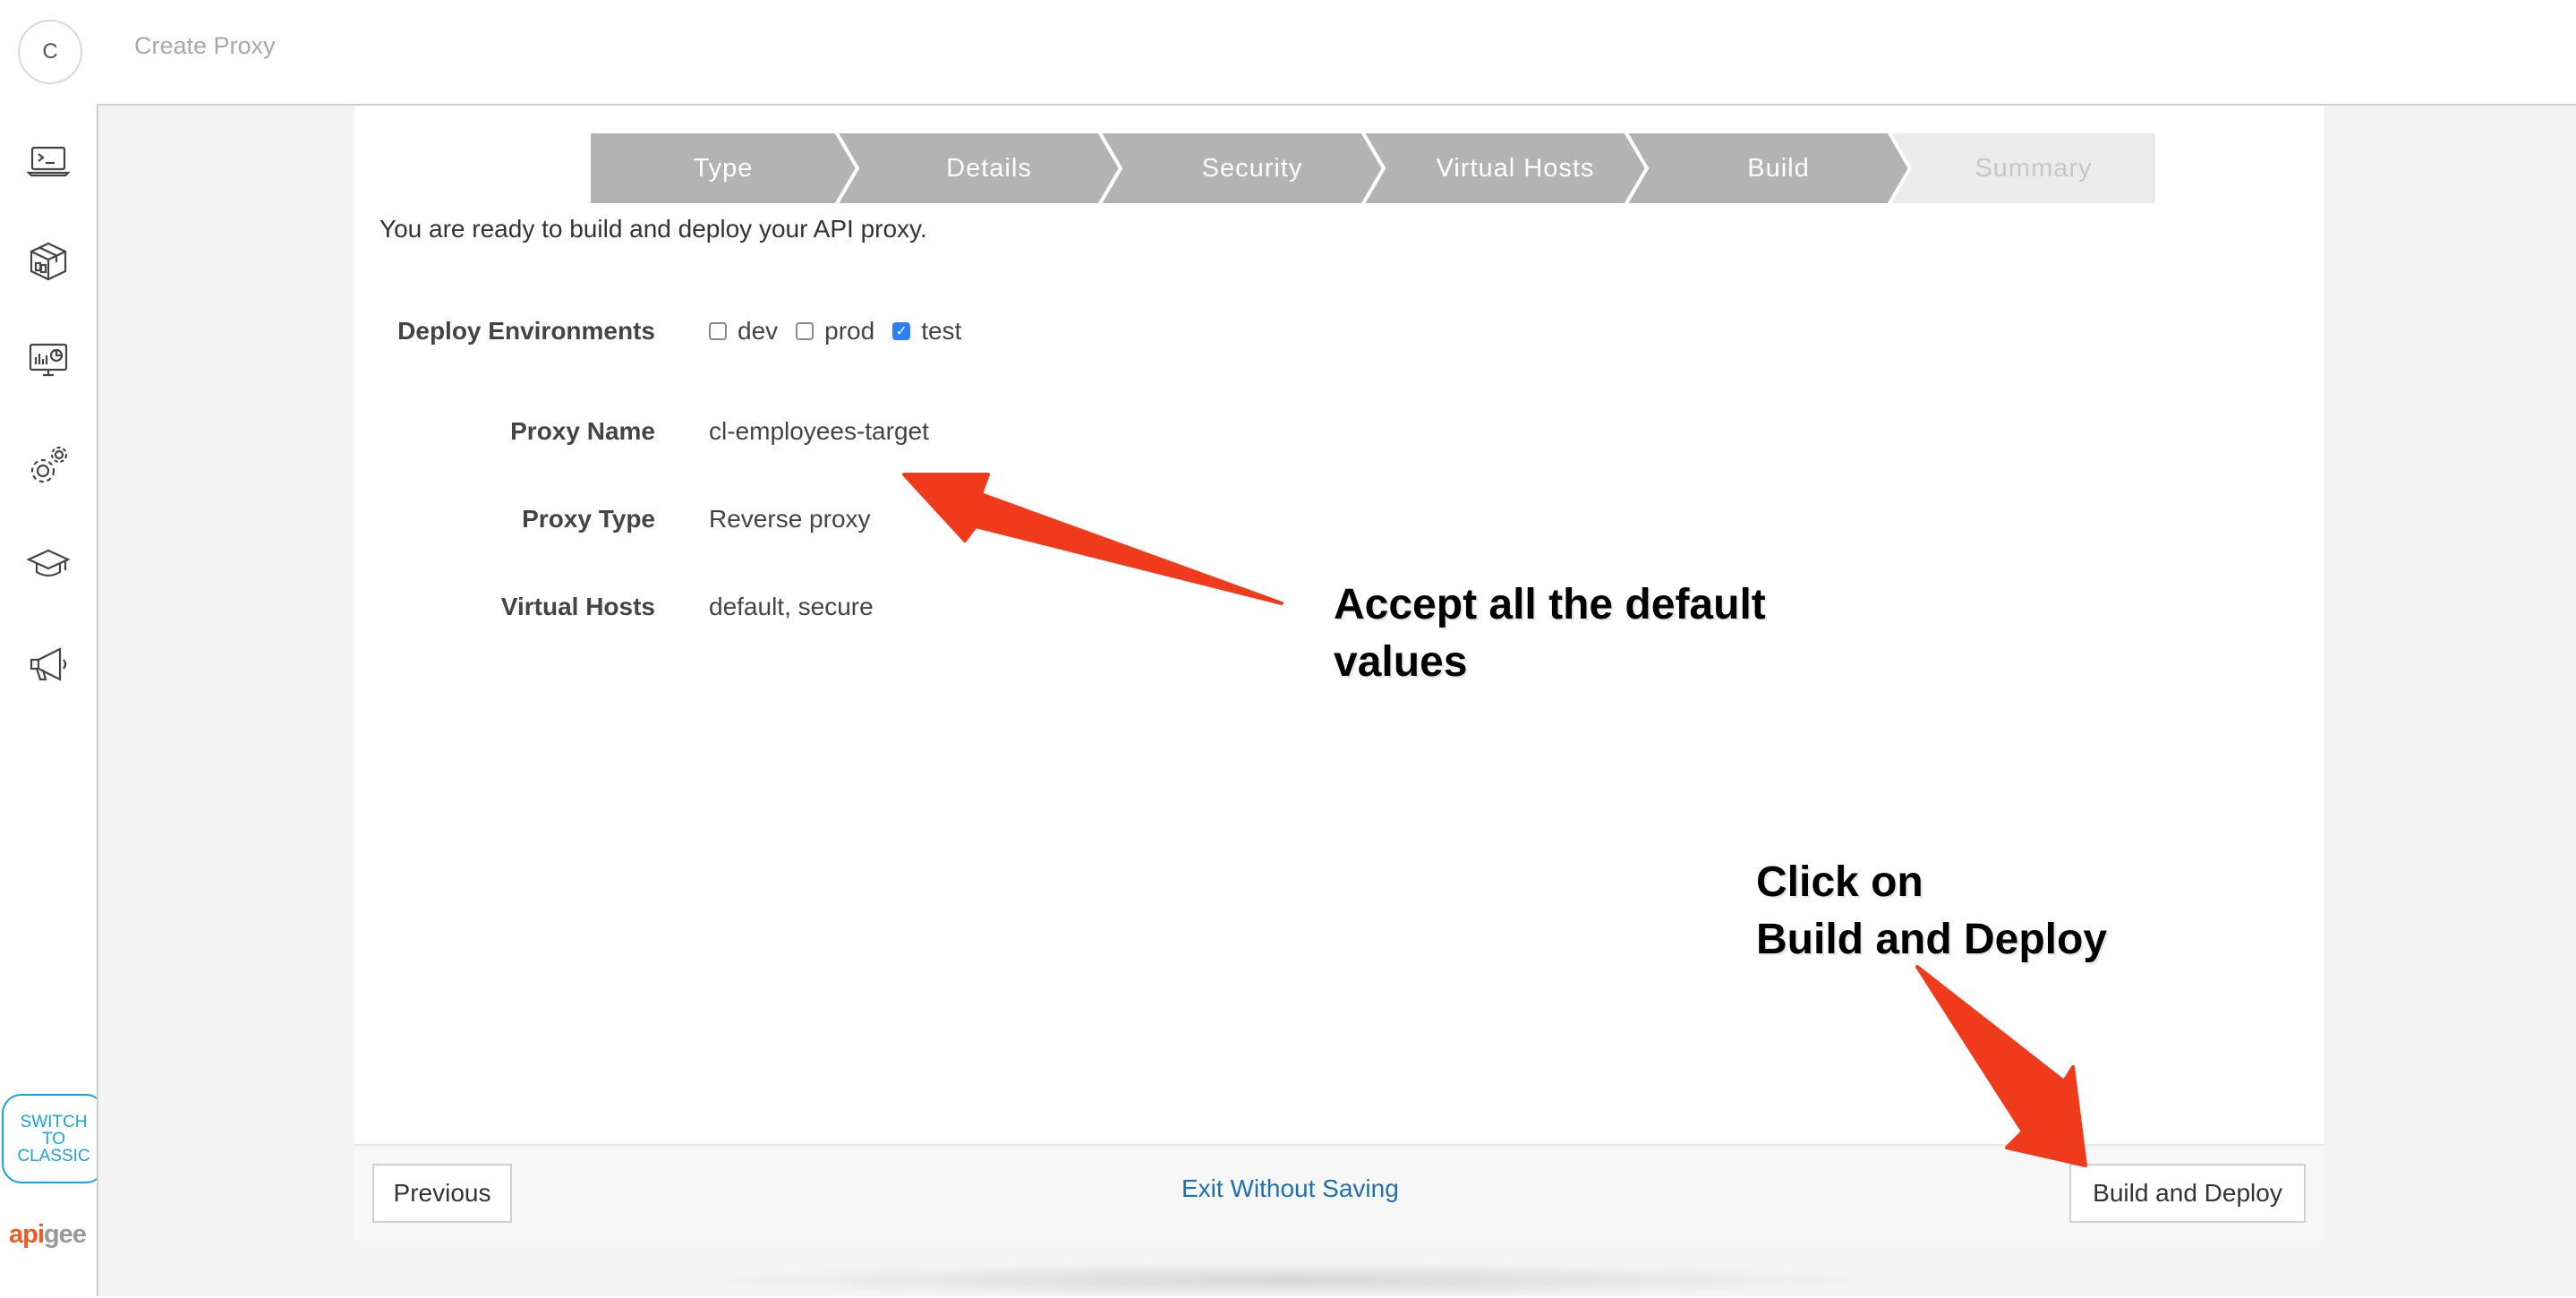 The width and height of the screenshot is (2576, 1298). I want to click on step-details-label: Details, so click(989, 168).